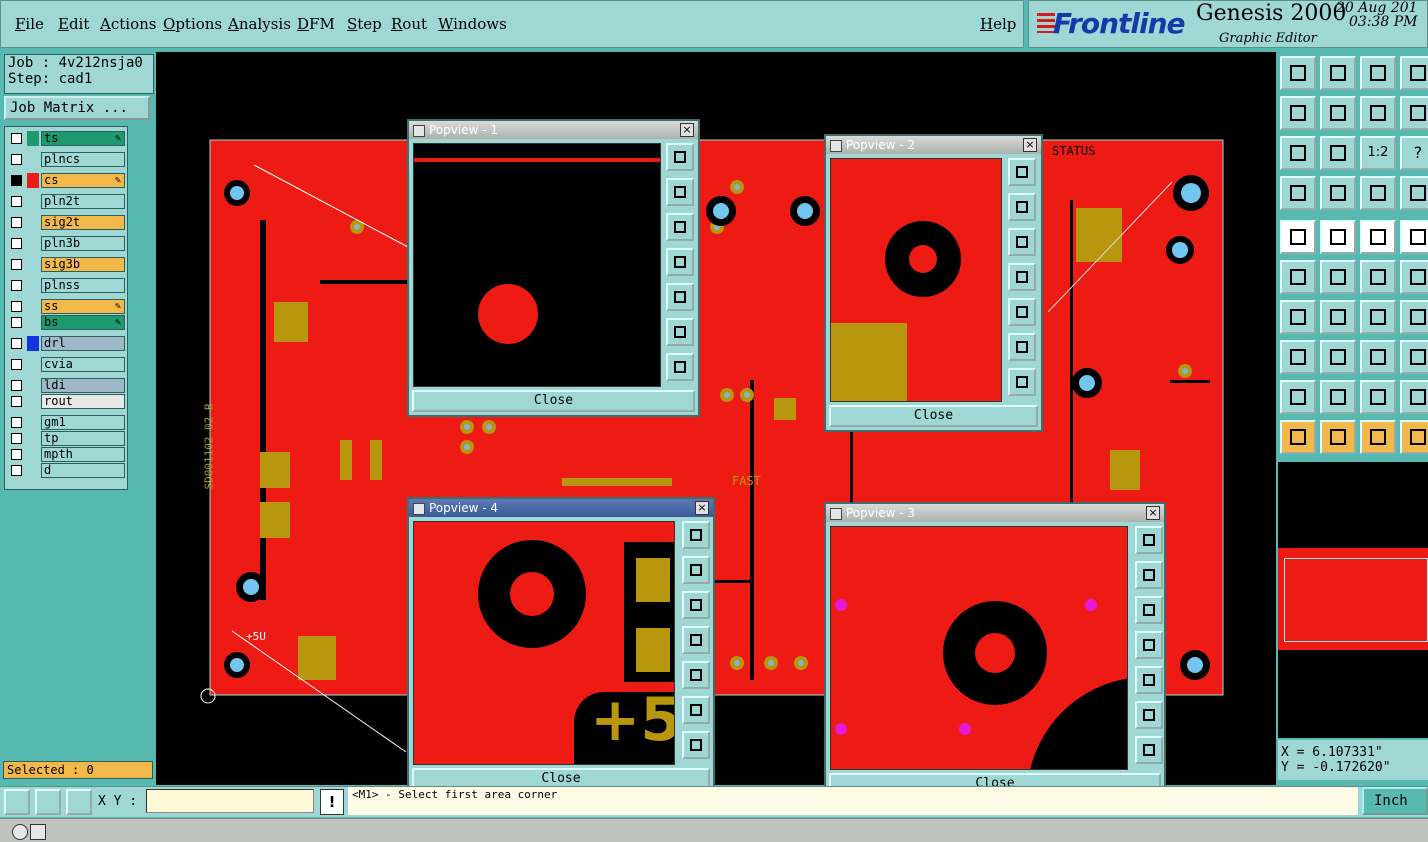 Image resolution: width=1428 pixels, height=842 pixels. Describe the element at coordinates (29, 24) in the screenshot. I see `menu-file: File` at that location.